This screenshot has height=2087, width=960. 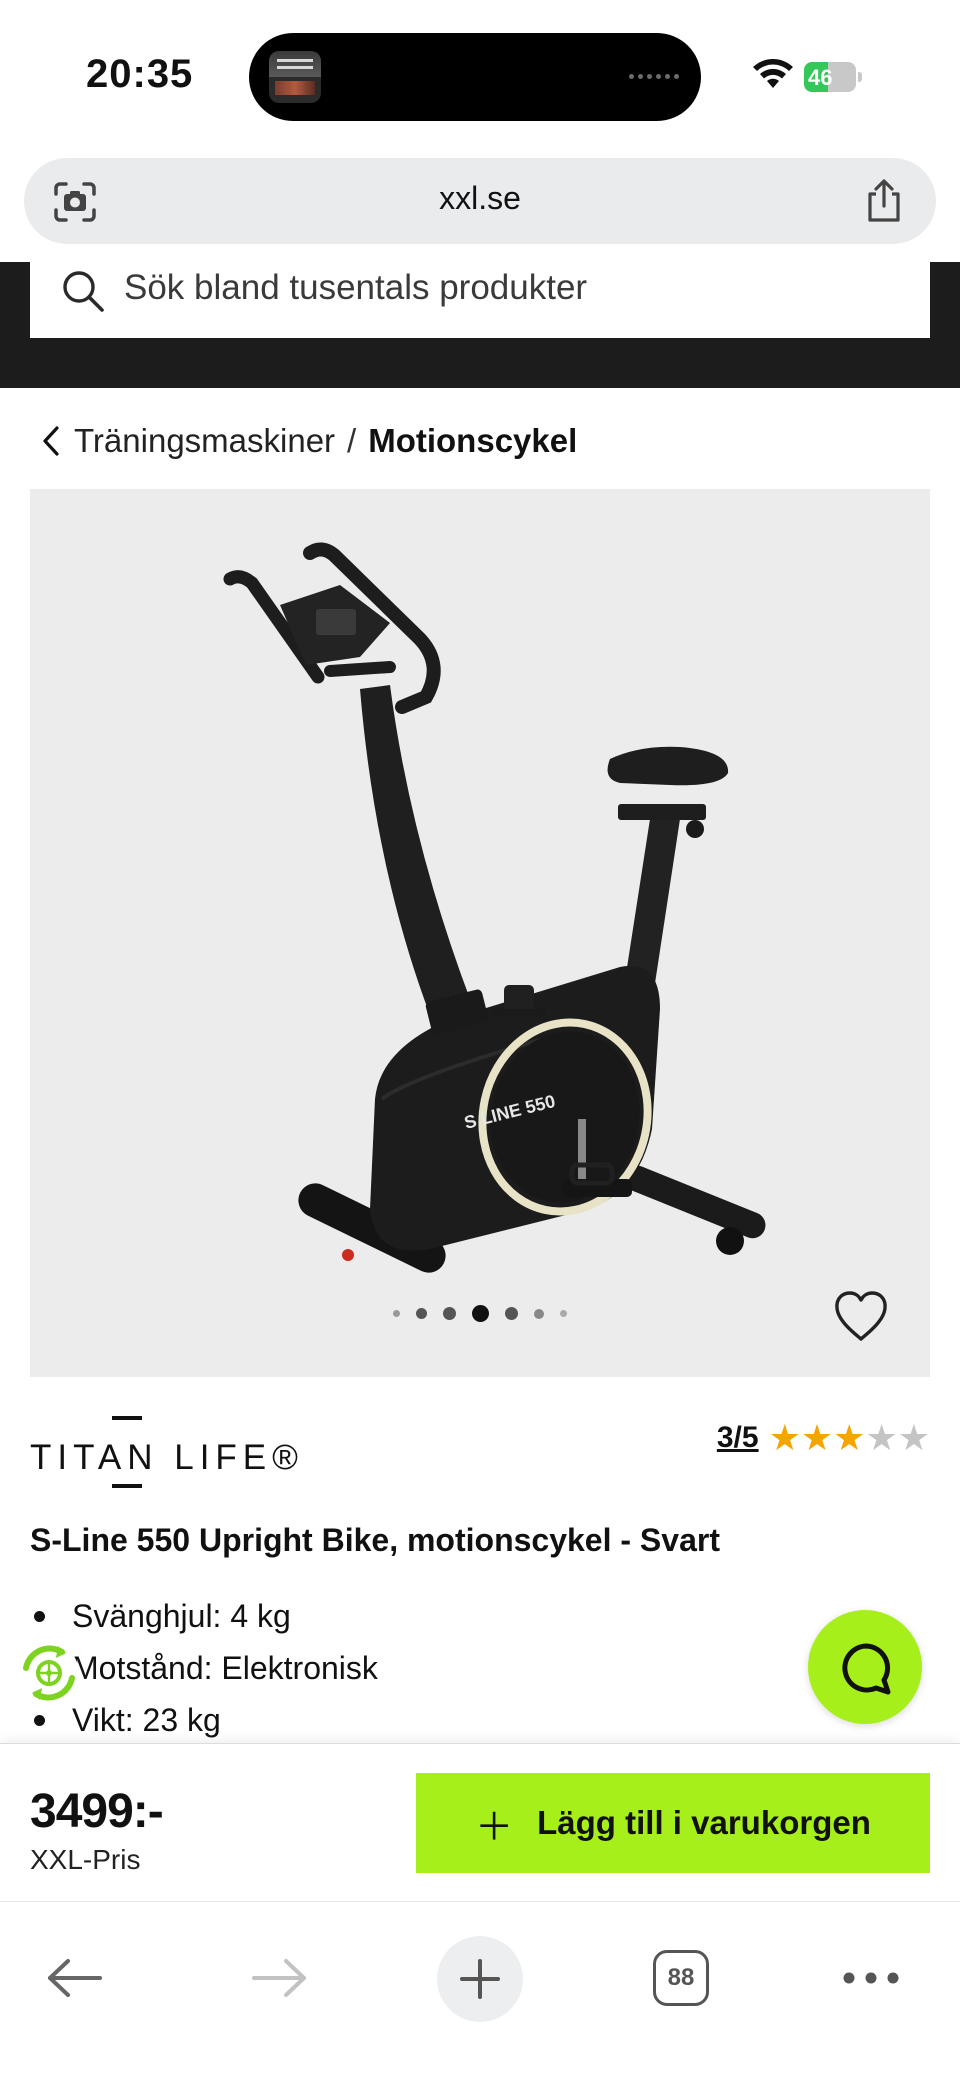 What do you see at coordinates (480, 198) in the screenshot?
I see `url-text: xxl.se` at bounding box center [480, 198].